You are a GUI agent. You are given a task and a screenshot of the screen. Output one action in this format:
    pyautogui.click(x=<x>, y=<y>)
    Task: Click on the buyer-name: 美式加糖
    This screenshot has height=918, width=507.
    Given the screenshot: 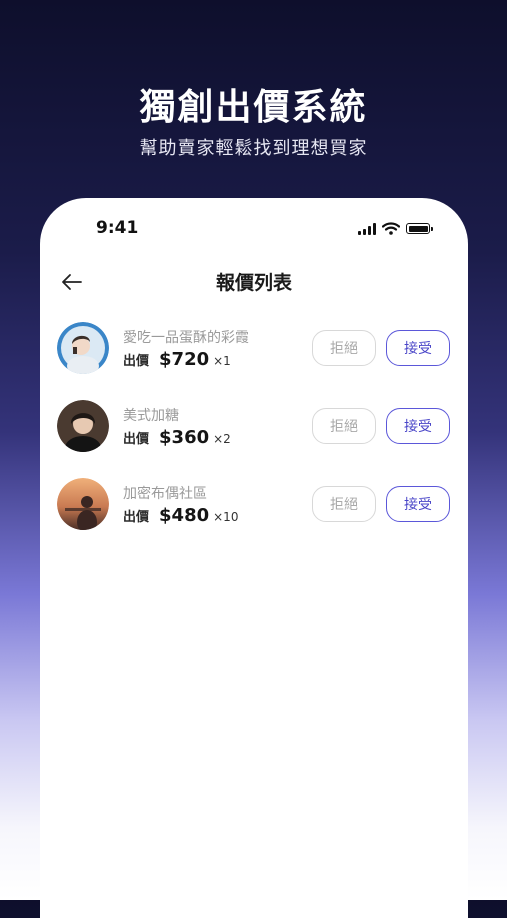 What is the action you would take?
    pyautogui.click(x=151, y=416)
    